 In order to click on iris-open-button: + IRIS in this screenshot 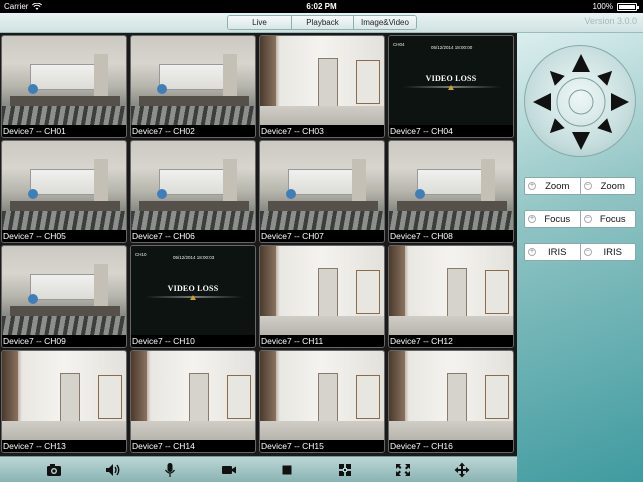, I will do `click(552, 252)`.